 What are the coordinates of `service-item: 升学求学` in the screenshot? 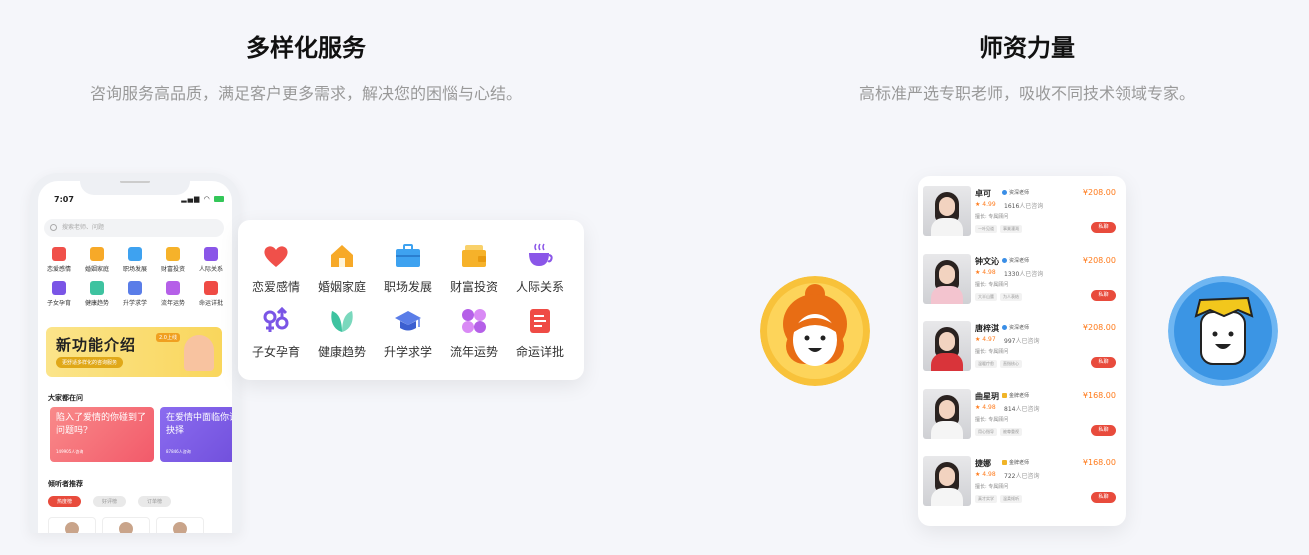 It's located at (408, 333).